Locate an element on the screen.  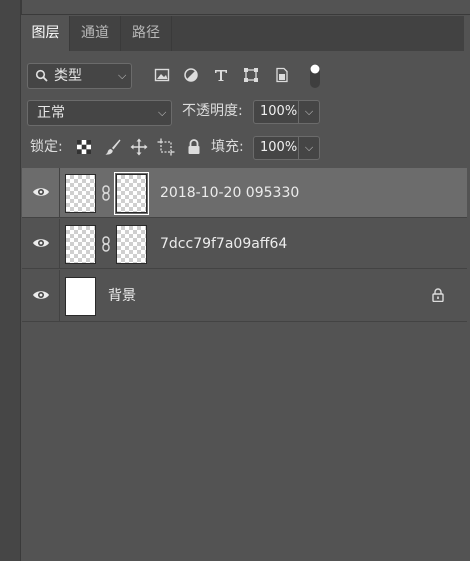
panel-divider is located at coordinates (21, 7).